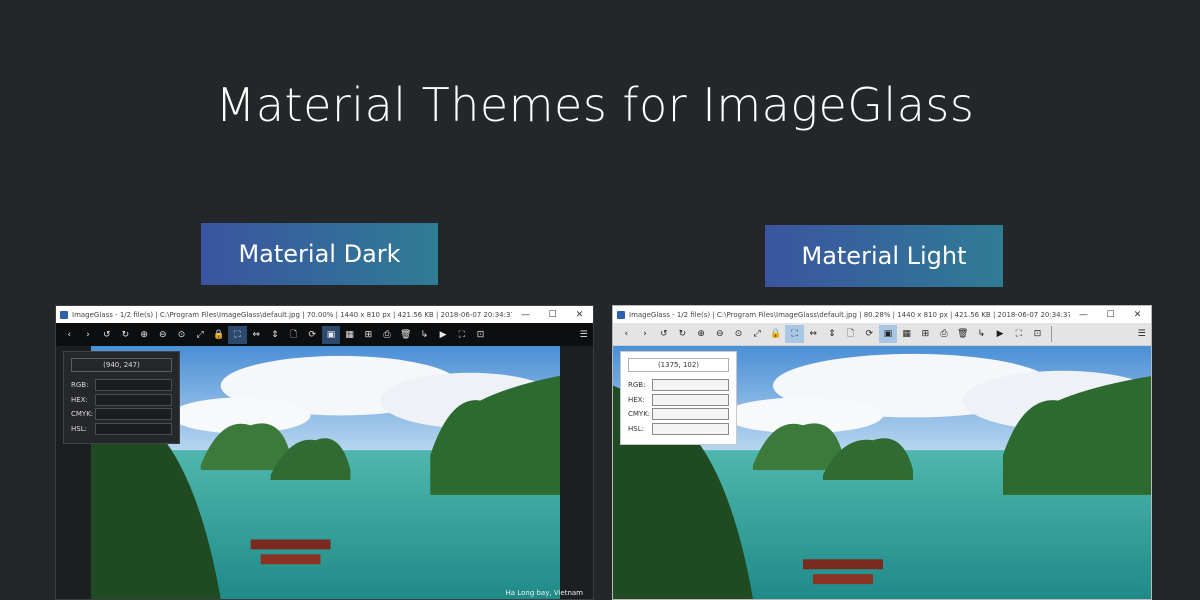 This screenshot has width=1200, height=600. What do you see at coordinates (121, 365) in the screenshot?
I see `cursor-coordinates: (940, 247)` at bounding box center [121, 365].